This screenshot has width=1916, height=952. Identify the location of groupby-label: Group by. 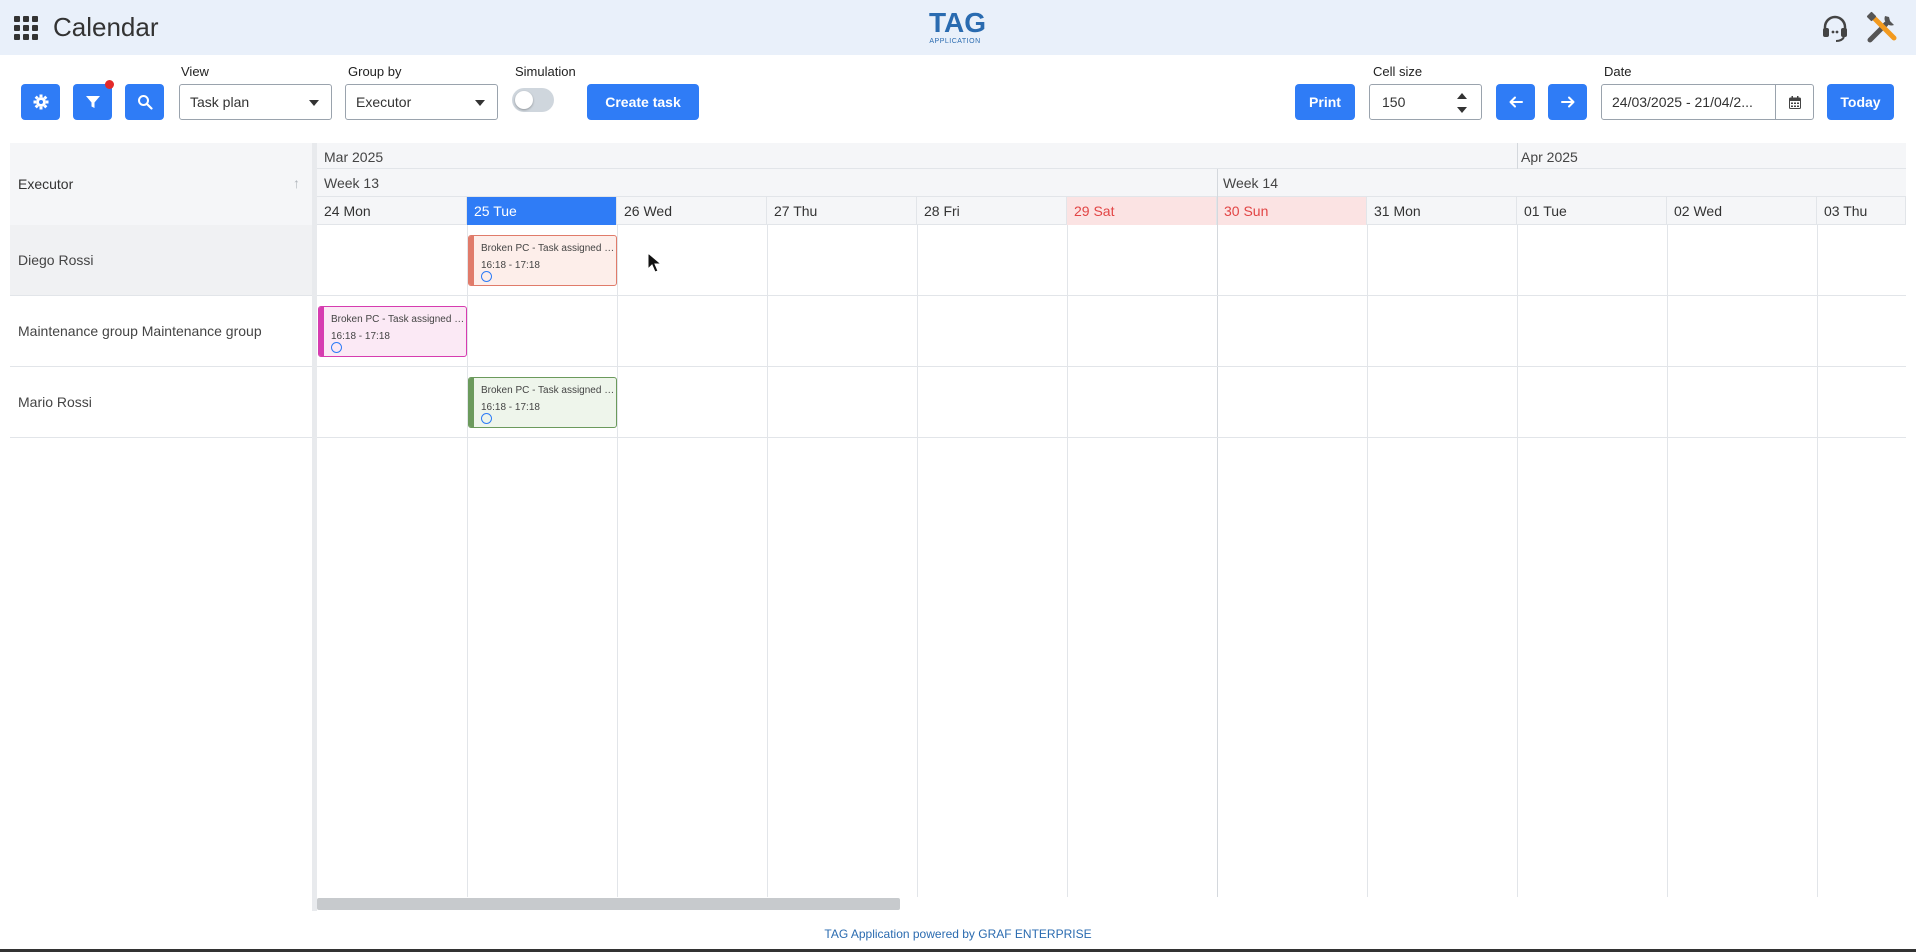
(375, 71).